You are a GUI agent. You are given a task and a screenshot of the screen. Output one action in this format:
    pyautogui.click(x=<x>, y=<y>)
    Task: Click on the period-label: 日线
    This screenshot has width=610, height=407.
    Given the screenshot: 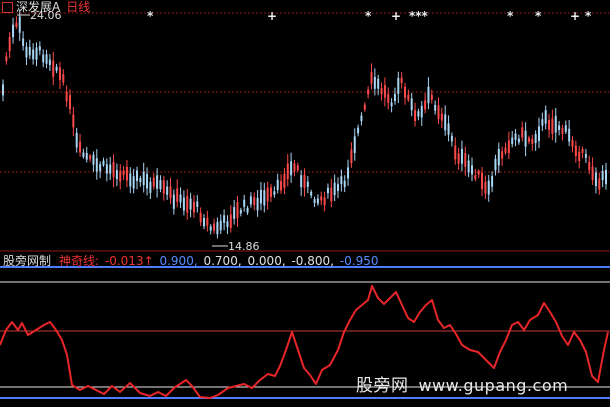 What is the action you would take?
    pyautogui.click(x=78, y=7)
    